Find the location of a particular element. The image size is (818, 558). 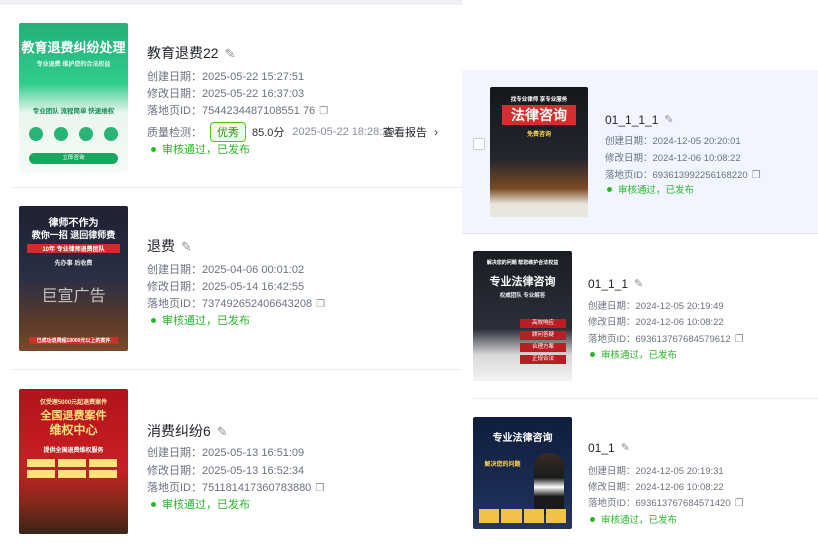

view-report-link: 查看报告 › is located at coordinates (410, 132).